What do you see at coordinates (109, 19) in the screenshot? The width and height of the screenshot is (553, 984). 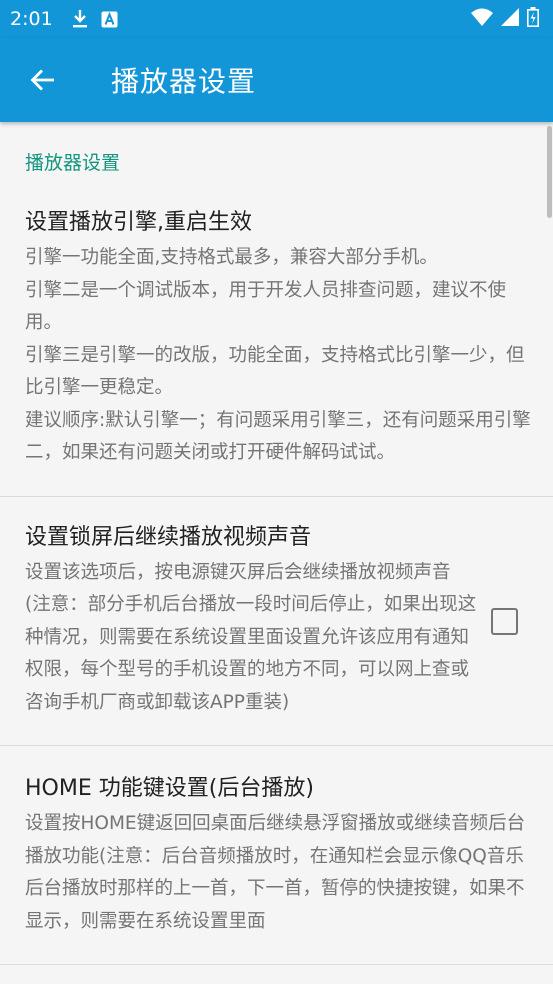 I see `a-badge-icon` at bounding box center [109, 19].